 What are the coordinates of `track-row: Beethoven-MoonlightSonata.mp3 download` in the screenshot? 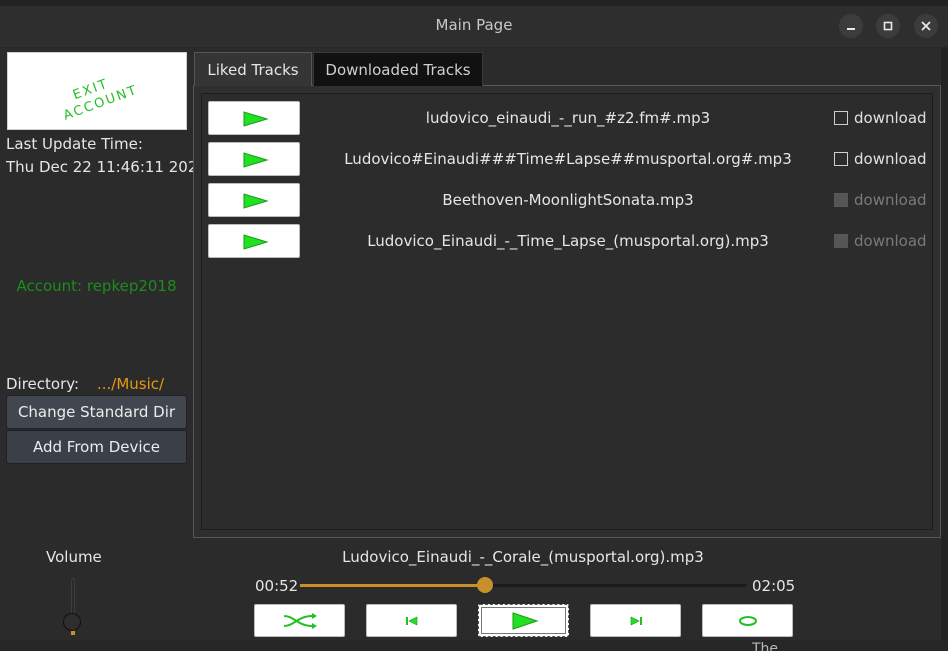 It's located at (570, 200).